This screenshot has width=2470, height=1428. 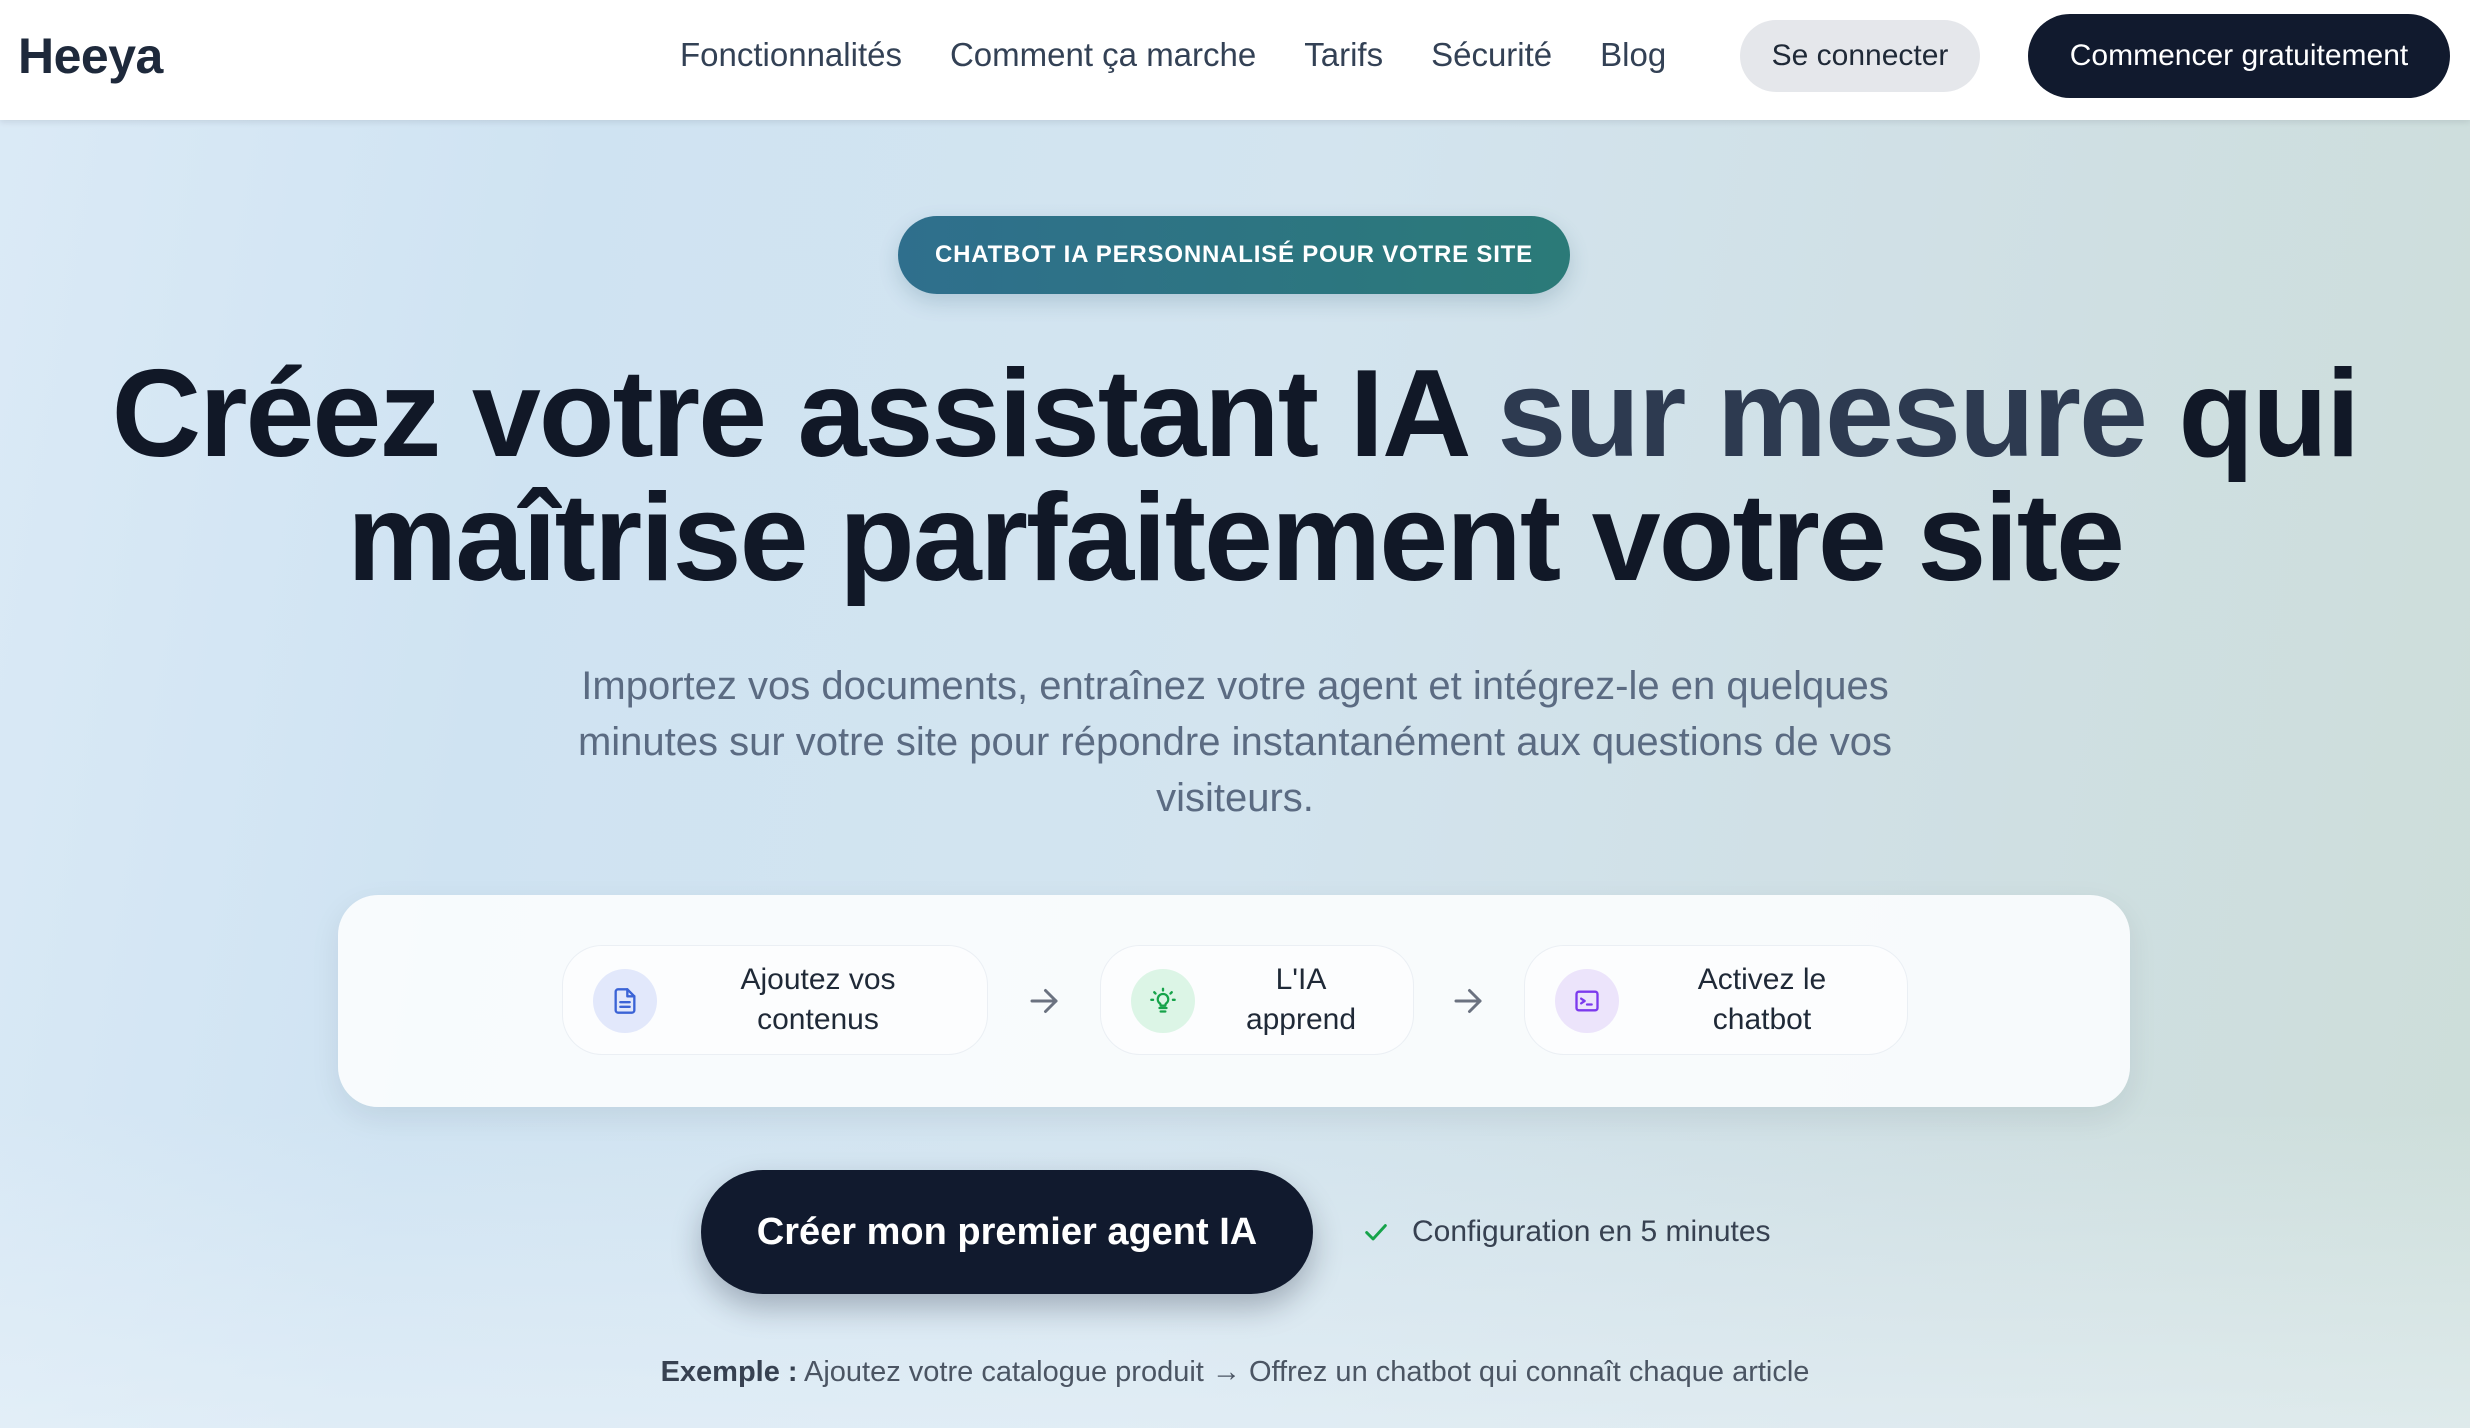 I want to click on nav-link-security: Sécurité, so click(x=1491, y=55).